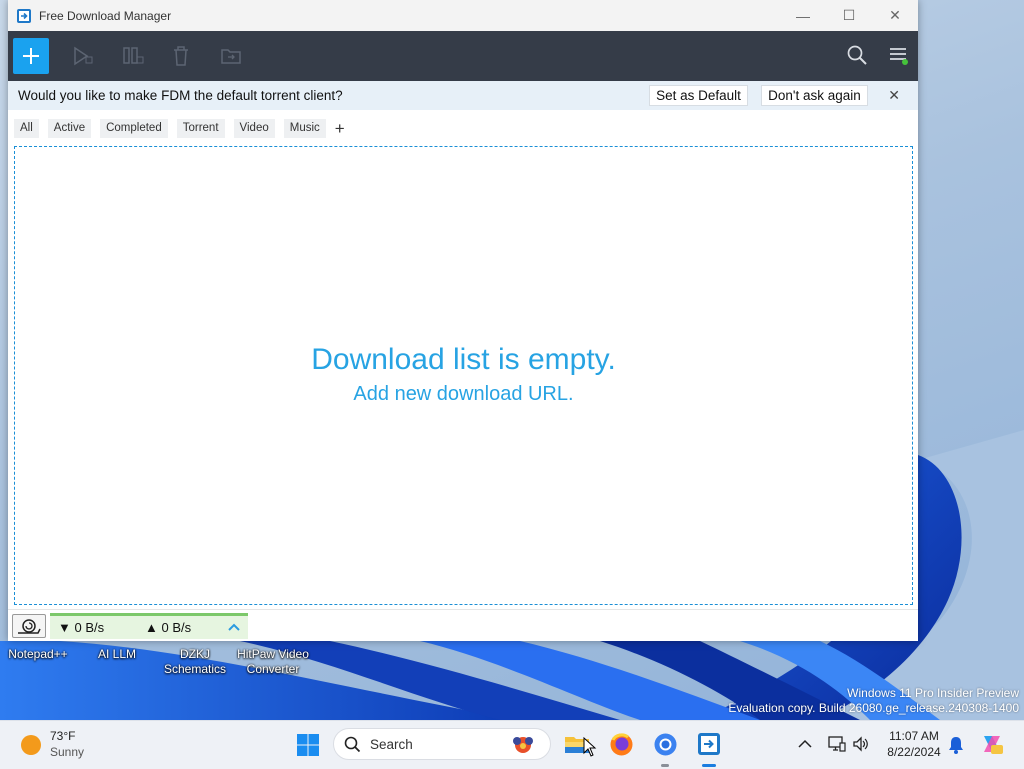 This screenshot has width=1024, height=769. Describe the element at coordinates (899, 55) in the screenshot. I see `menu-icon` at that location.